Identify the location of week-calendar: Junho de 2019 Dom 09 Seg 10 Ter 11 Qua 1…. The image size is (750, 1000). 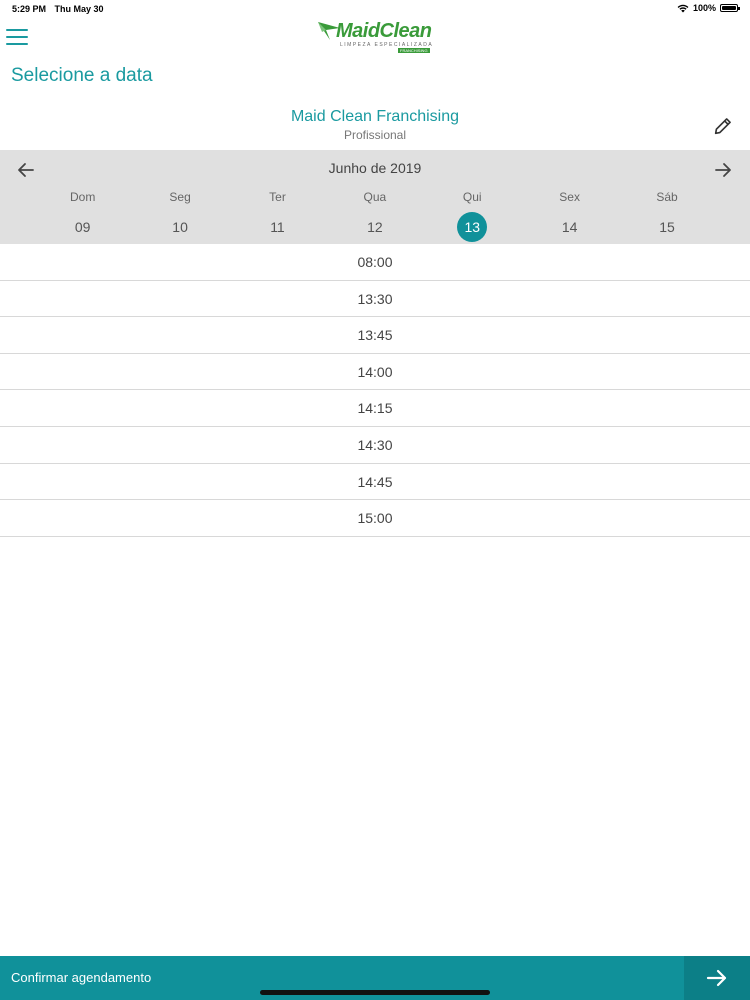
(375, 197).